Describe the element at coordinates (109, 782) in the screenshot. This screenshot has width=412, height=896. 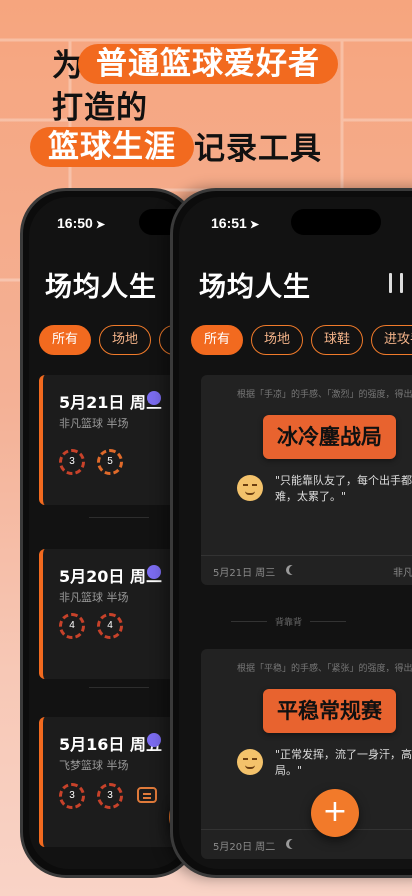
I see `game-card: 5月16日 周五 飞梦篮球 半场 3 3` at that location.